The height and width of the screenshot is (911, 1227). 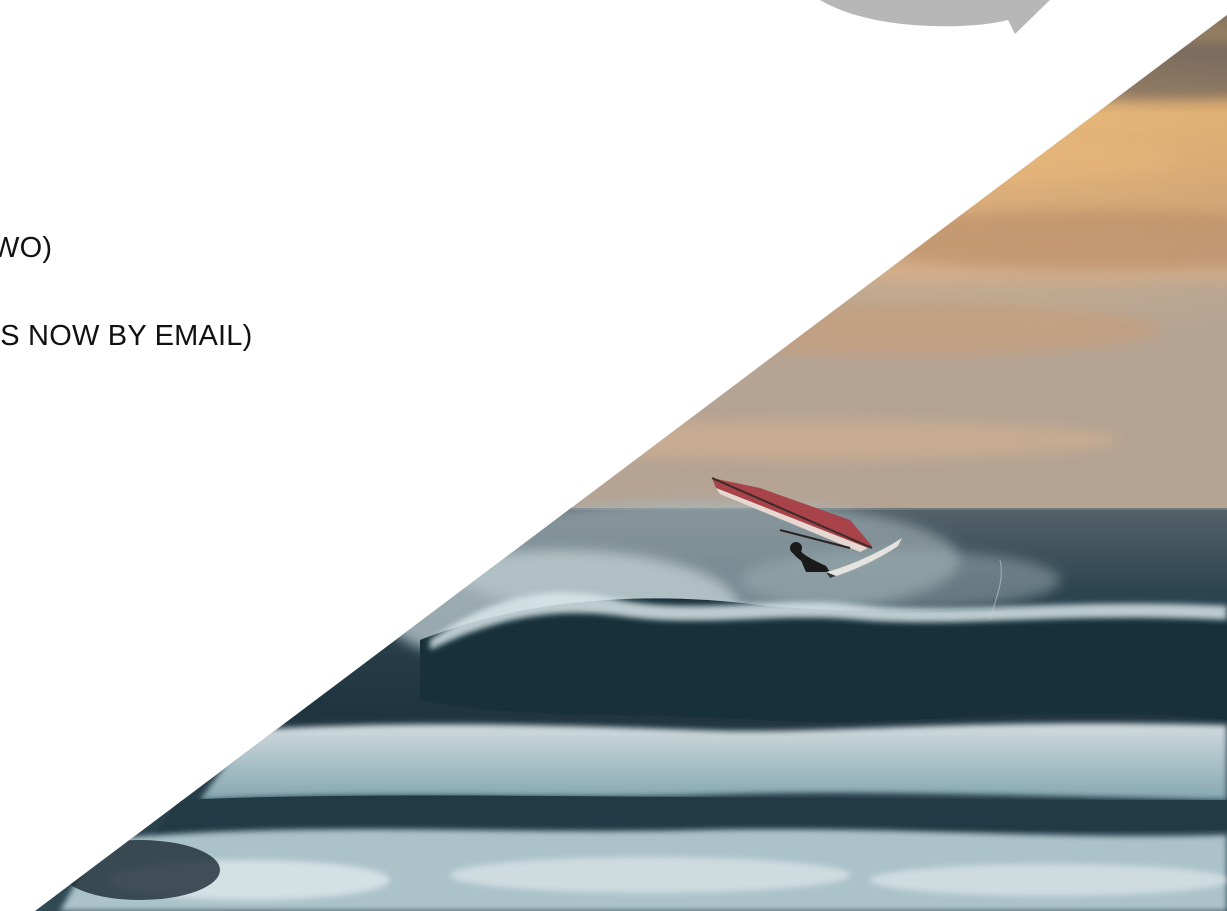 I want to click on speech-bubble-shape-icon, so click(x=935, y=17).